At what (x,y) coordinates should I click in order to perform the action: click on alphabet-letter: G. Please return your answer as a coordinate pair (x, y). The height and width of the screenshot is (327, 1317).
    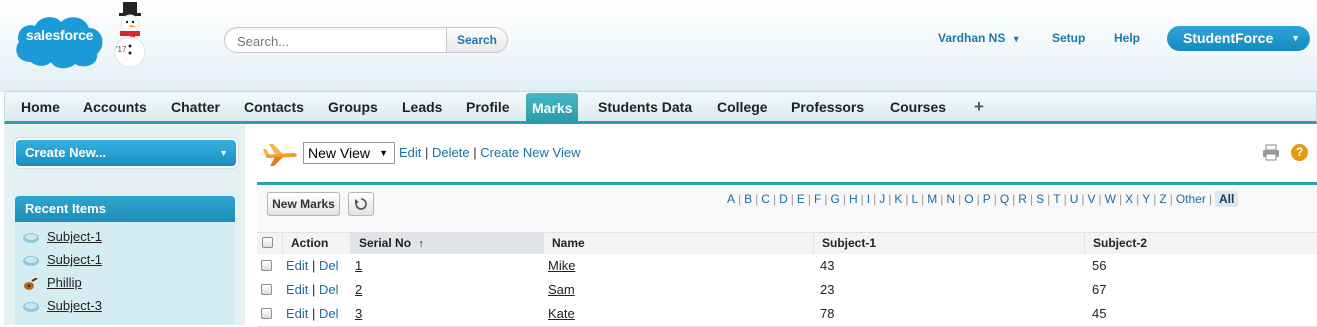
    Looking at the image, I should click on (834, 199).